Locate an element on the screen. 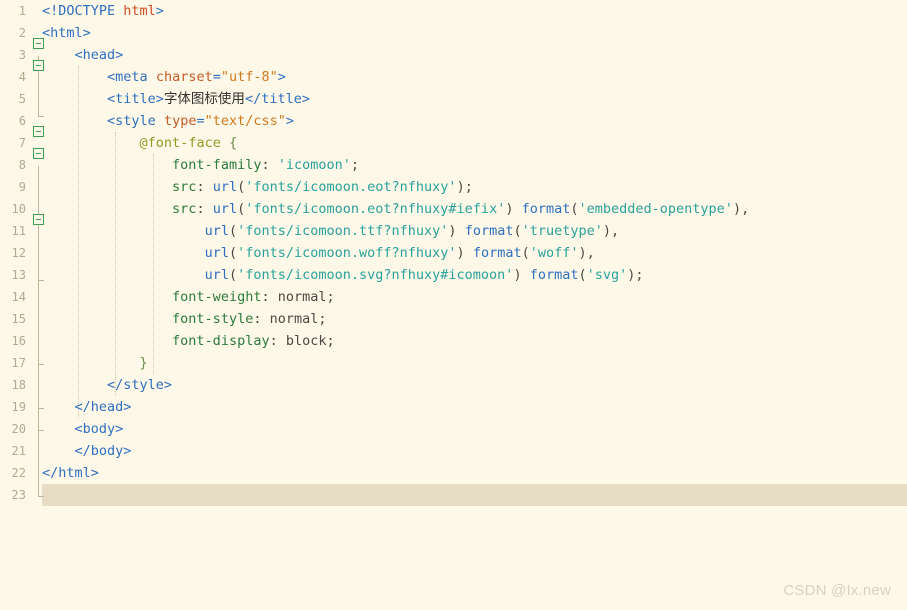 The image size is (907, 610). code-line: 21 </body> is located at coordinates (453, 451).